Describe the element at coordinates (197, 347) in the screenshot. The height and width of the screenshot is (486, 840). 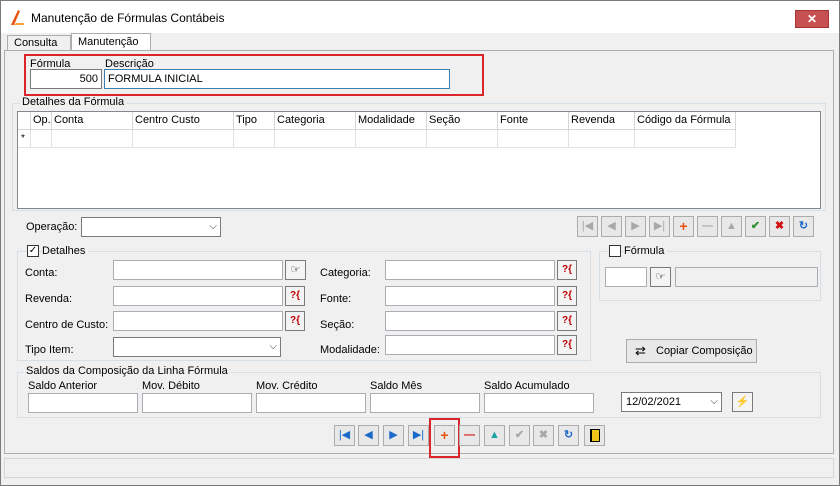
I see `tipo-item-select: ⌵` at that location.